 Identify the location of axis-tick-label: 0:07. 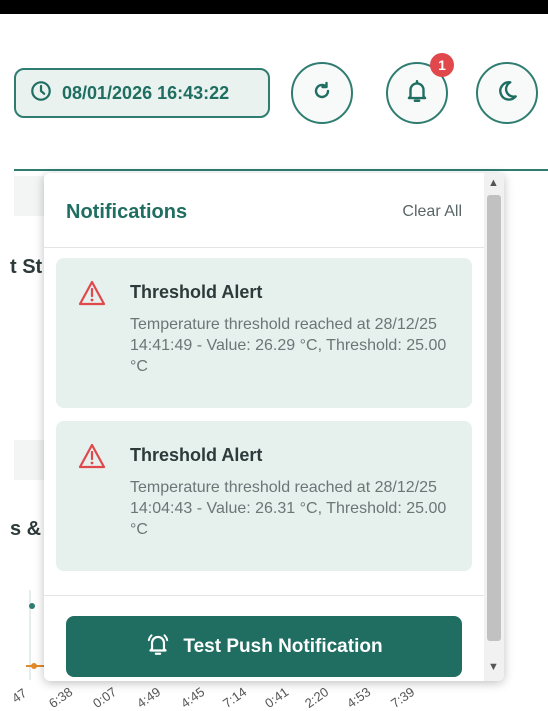
(104, 697).